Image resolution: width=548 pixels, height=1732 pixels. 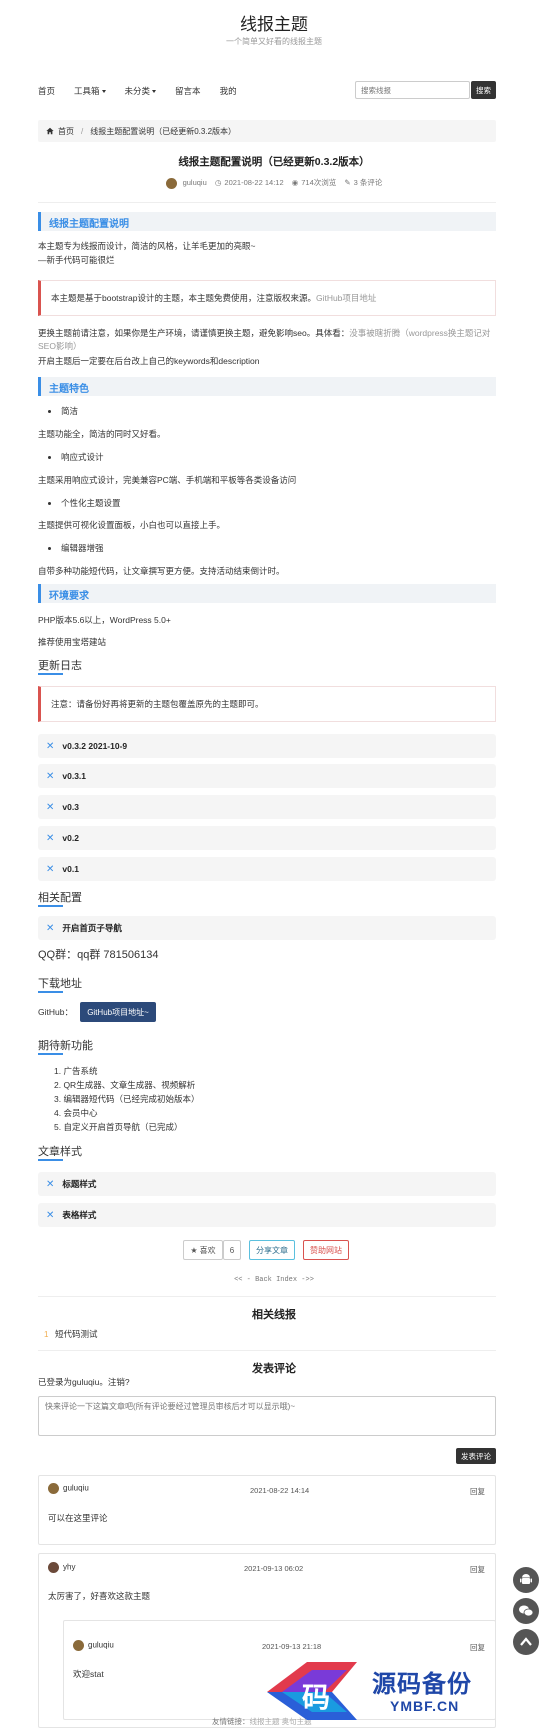 What do you see at coordinates (183, 298) in the screenshot?
I see `notice-text: 本主题是基于bootstrap设计的主题，本主题免费使用，注意版权来源。` at bounding box center [183, 298].